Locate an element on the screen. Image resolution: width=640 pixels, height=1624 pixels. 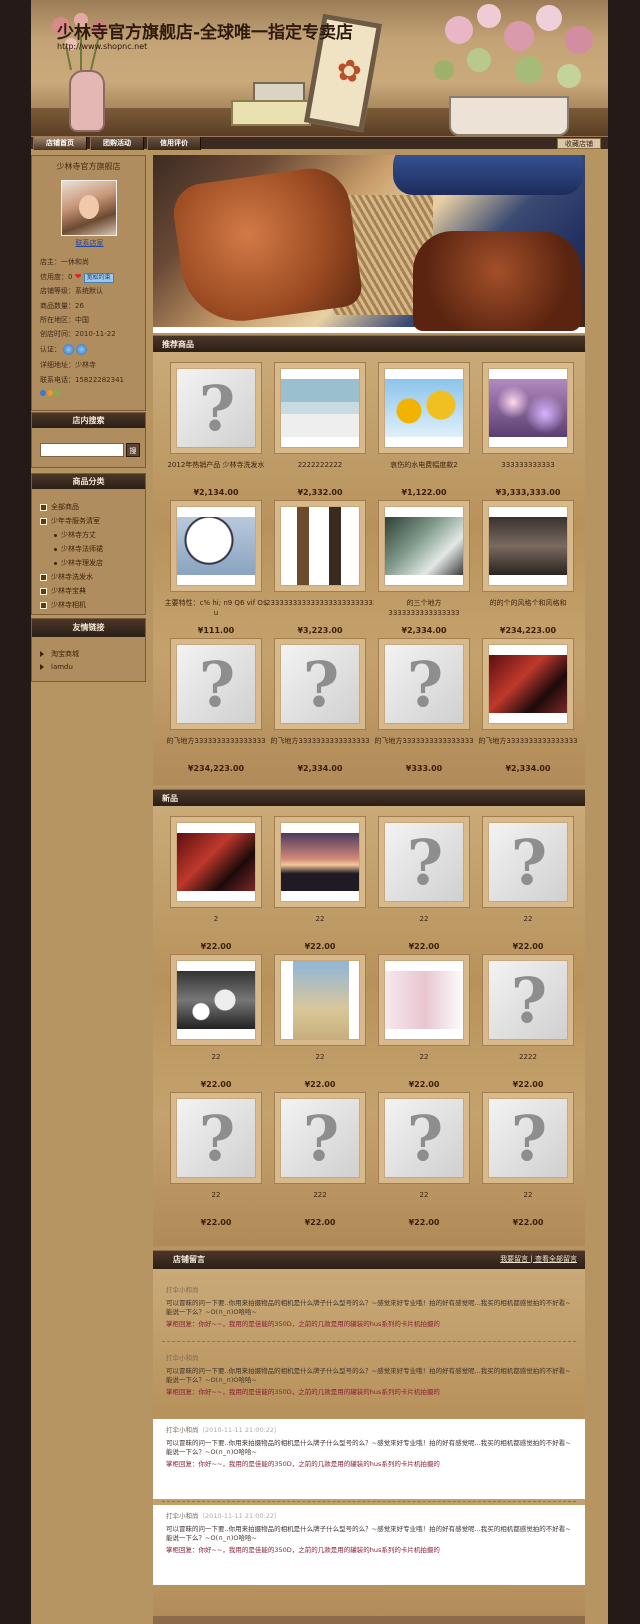
category-item: 少林寺相机 is located at coordinates (63, 605).